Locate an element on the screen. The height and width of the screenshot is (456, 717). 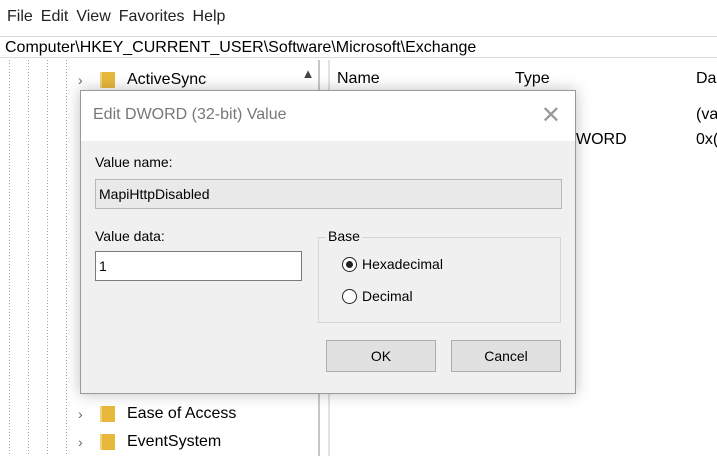
value-data-input: 1 is located at coordinates (198, 266).